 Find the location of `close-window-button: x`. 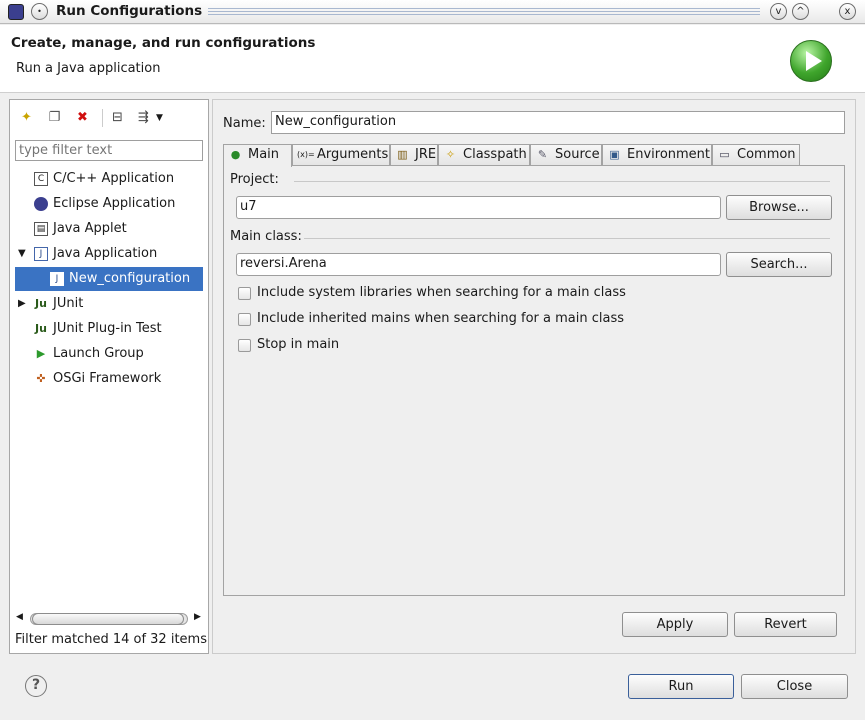

close-window-button: x is located at coordinates (847, 11).